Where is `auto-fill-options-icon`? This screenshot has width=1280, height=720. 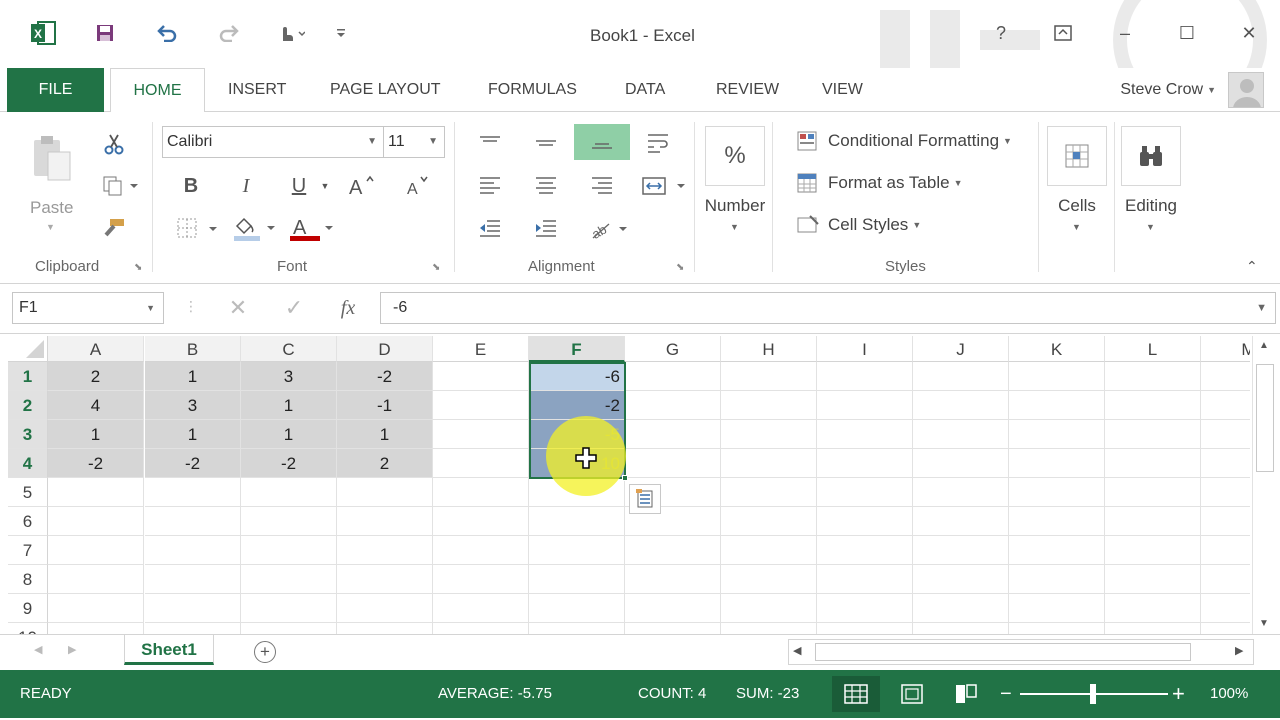
auto-fill-options-icon is located at coordinates (645, 499).